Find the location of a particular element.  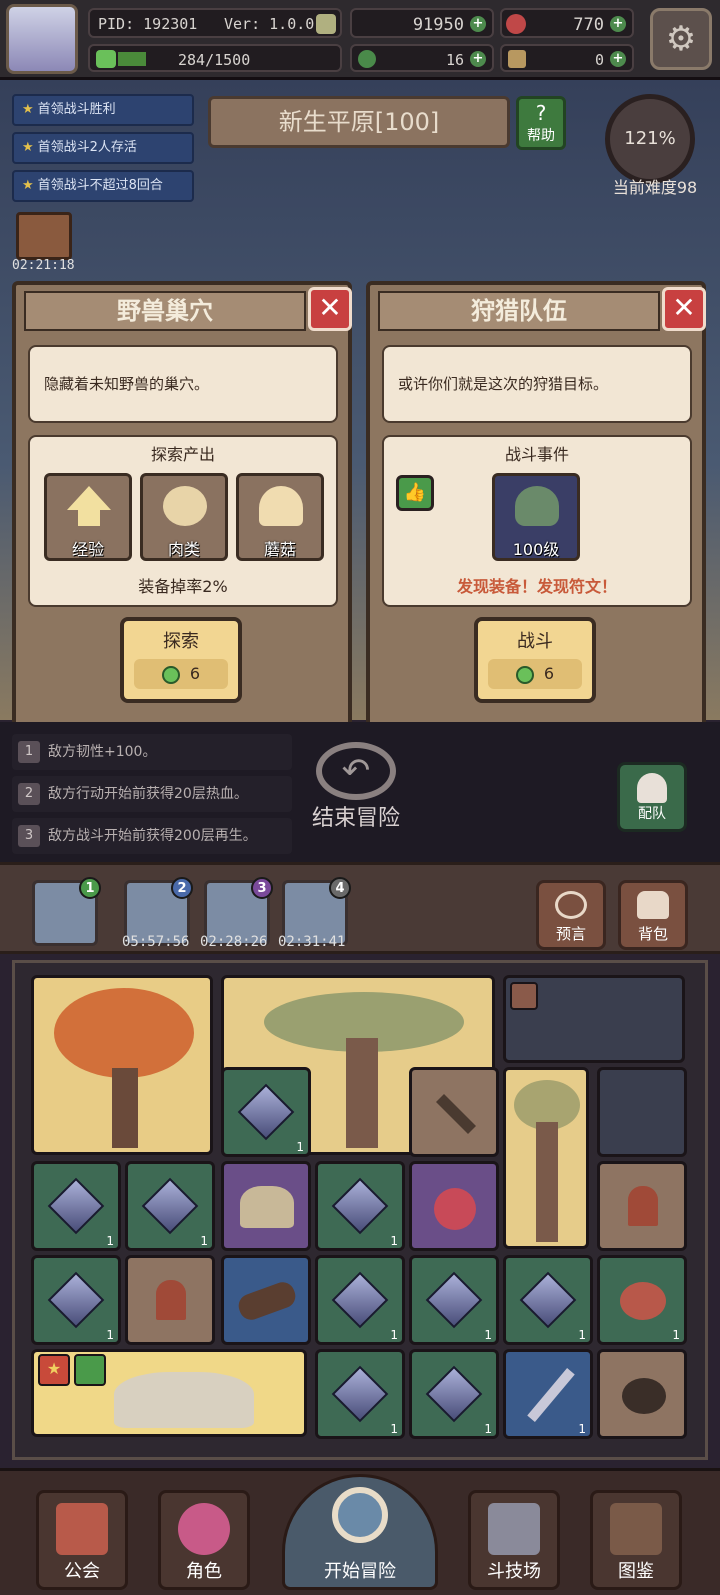

zone-bar is located at coordinates (360, 908).